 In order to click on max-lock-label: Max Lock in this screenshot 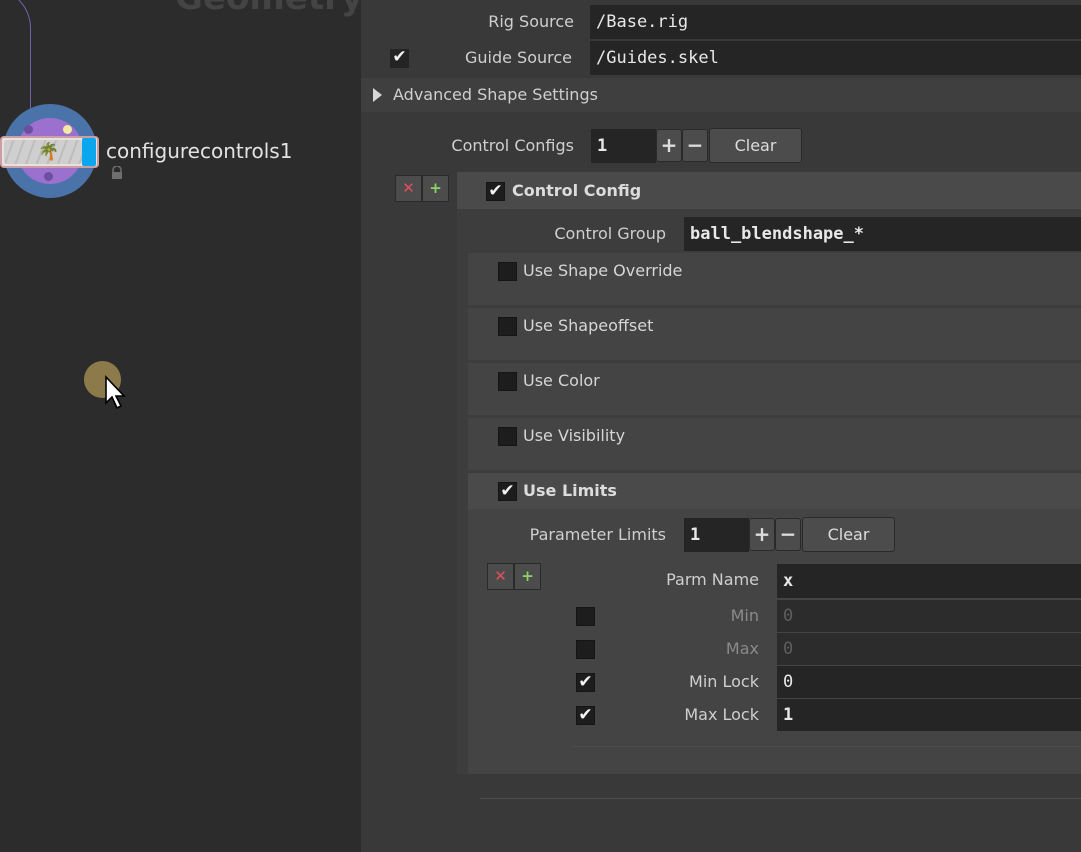, I will do `click(721, 714)`.